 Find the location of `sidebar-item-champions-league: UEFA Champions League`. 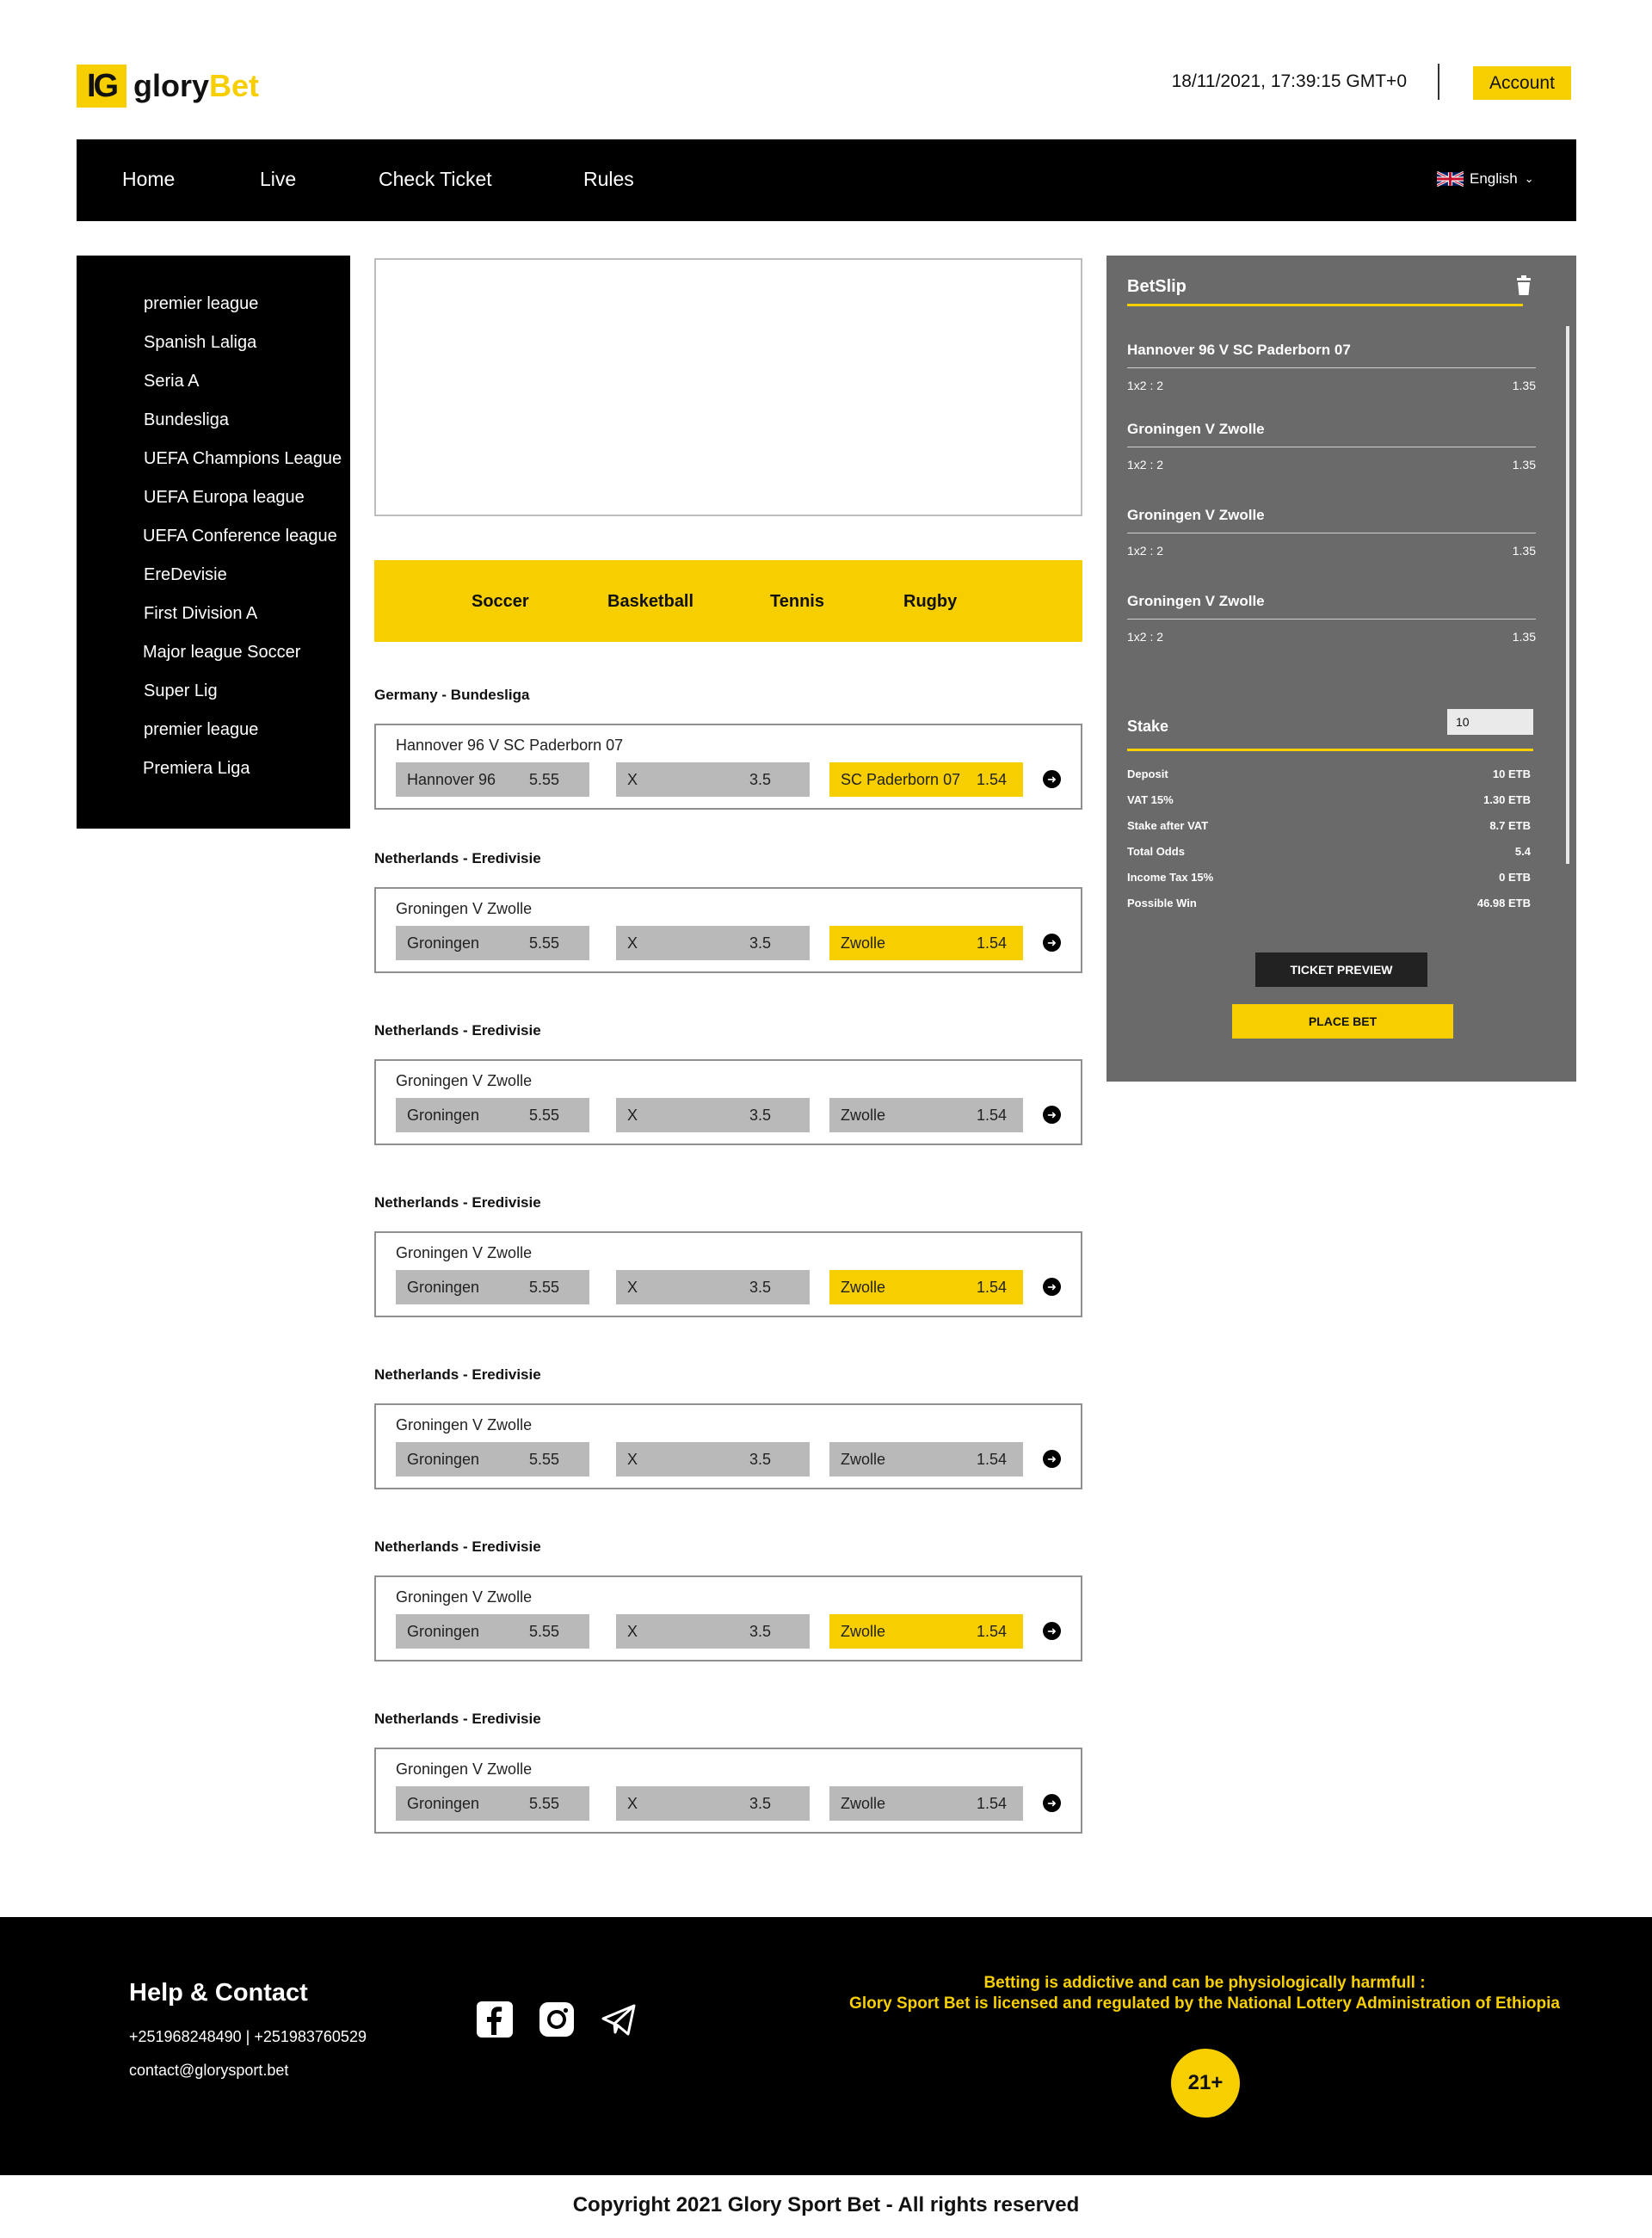

sidebar-item-champions-league: UEFA Champions League is located at coordinates (243, 459).